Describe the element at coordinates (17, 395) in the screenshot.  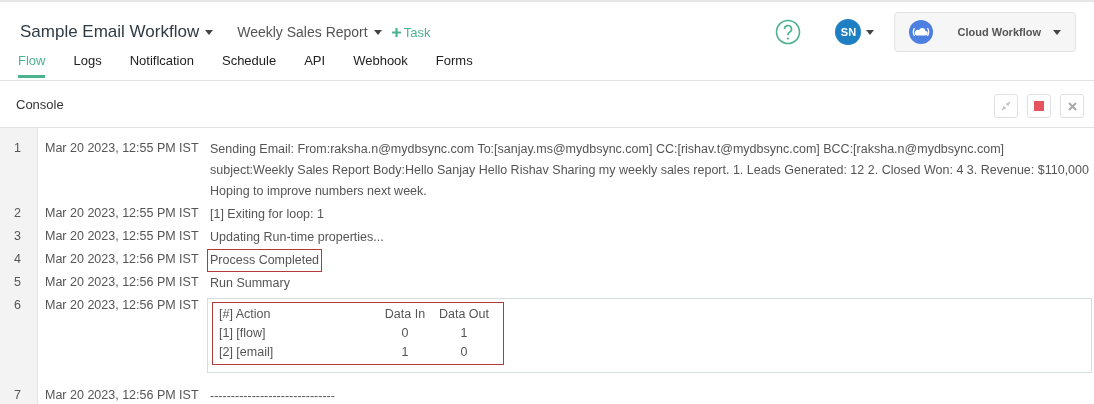
I see `line-number: 7` at that location.